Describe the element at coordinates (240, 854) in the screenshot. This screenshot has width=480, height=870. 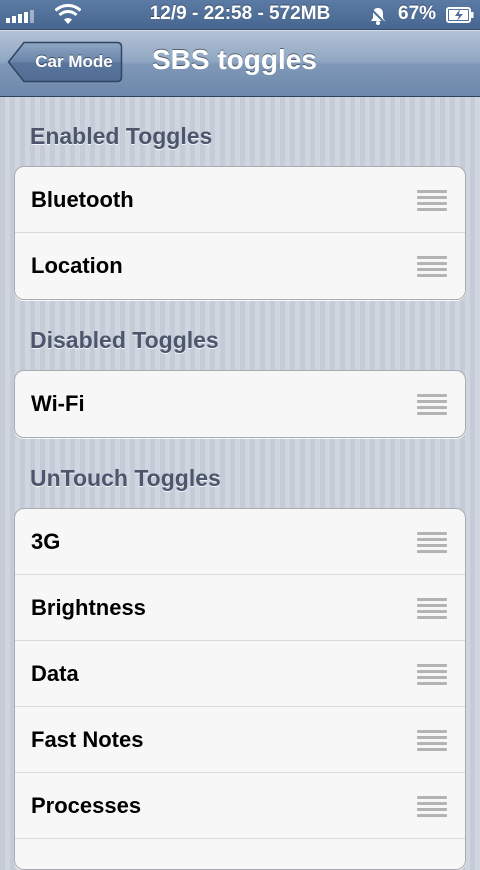
I see `toggle-row-partial` at that location.